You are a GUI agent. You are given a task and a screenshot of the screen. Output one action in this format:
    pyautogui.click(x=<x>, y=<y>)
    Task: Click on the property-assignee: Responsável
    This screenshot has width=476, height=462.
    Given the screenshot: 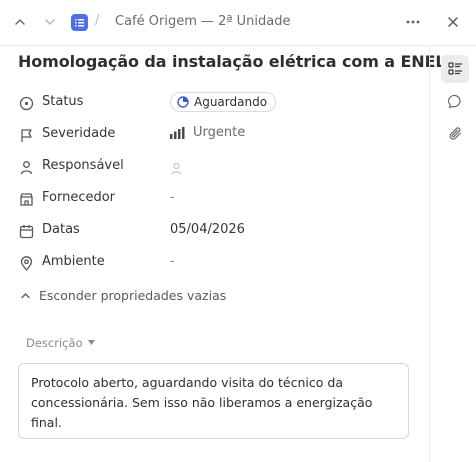 What is the action you would take?
    pyautogui.click(x=218, y=167)
    